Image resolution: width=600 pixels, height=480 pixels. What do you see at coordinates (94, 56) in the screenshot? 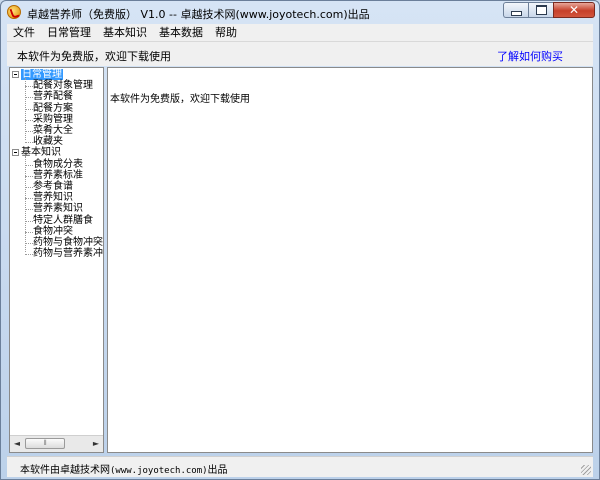
I see `free-version-notice: 本软件为免费版，欢迎下载使用` at bounding box center [94, 56].